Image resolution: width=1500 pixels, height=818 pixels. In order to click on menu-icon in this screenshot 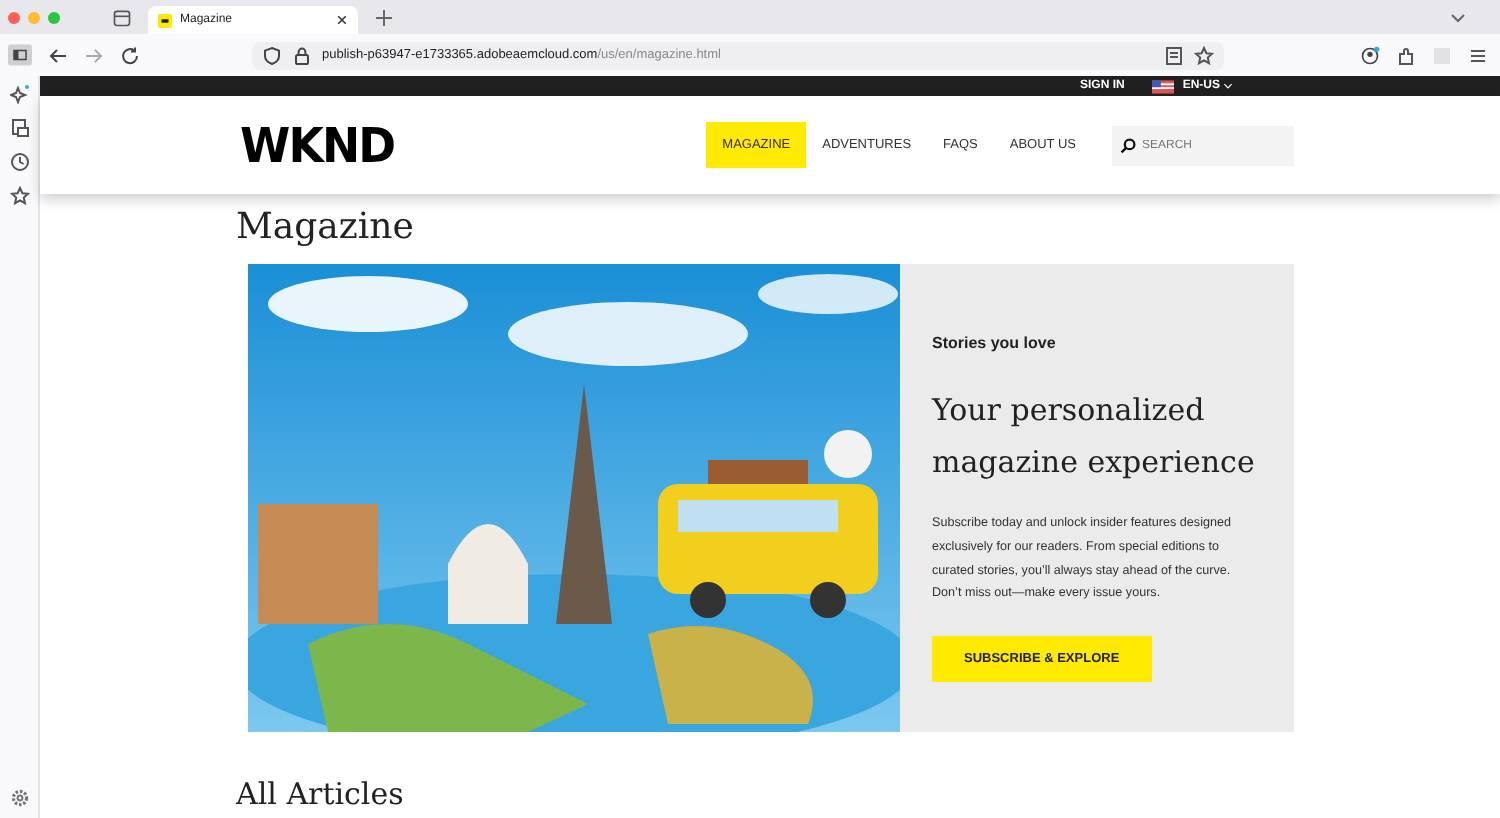, I will do `click(1478, 55)`.